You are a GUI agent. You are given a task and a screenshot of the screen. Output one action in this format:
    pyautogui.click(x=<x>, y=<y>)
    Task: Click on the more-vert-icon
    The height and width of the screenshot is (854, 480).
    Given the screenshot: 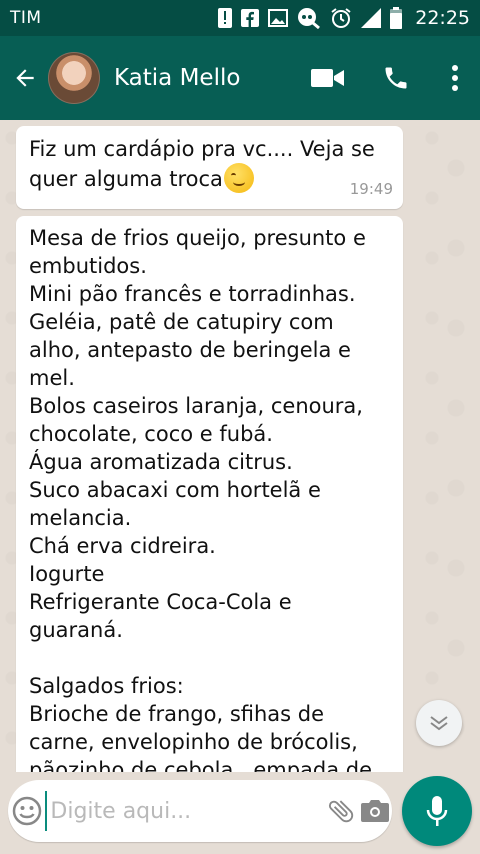 What is the action you would take?
    pyautogui.click(x=455, y=78)
    